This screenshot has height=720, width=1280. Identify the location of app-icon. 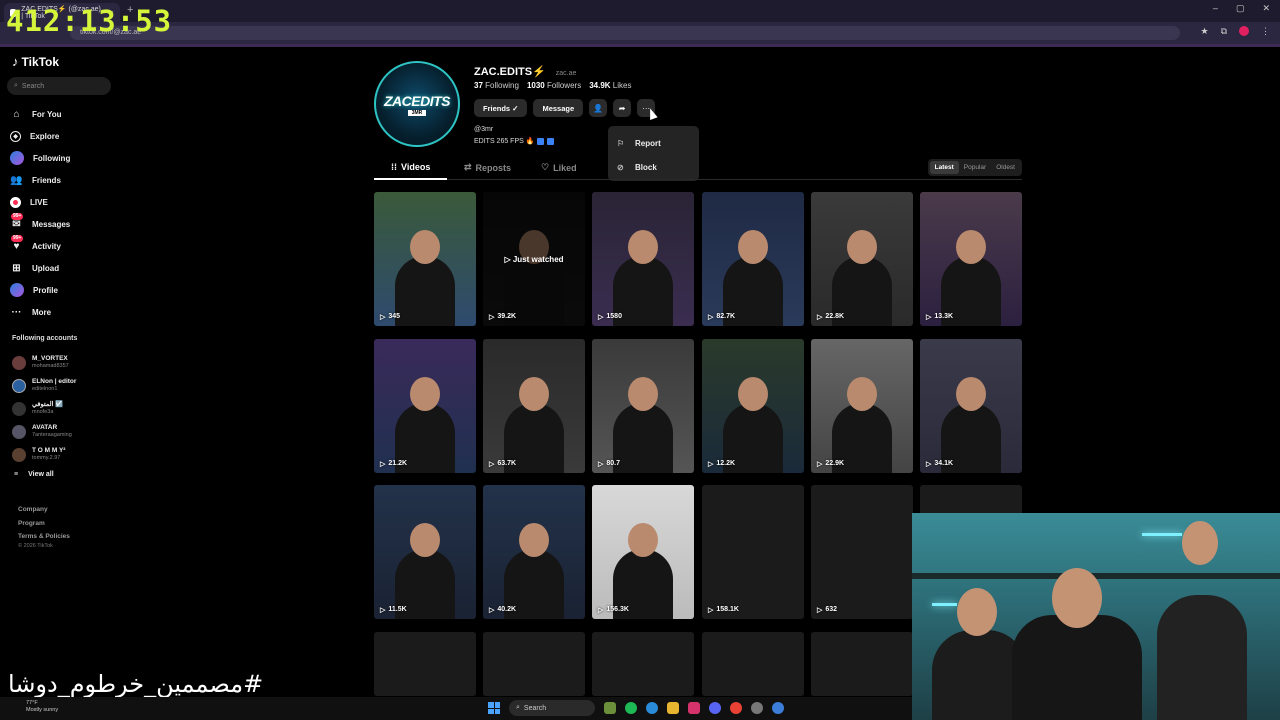
(778, 708).